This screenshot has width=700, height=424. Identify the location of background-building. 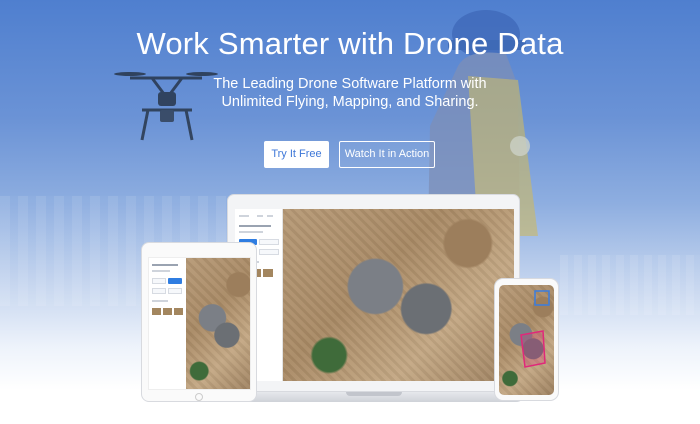
(630, 285).